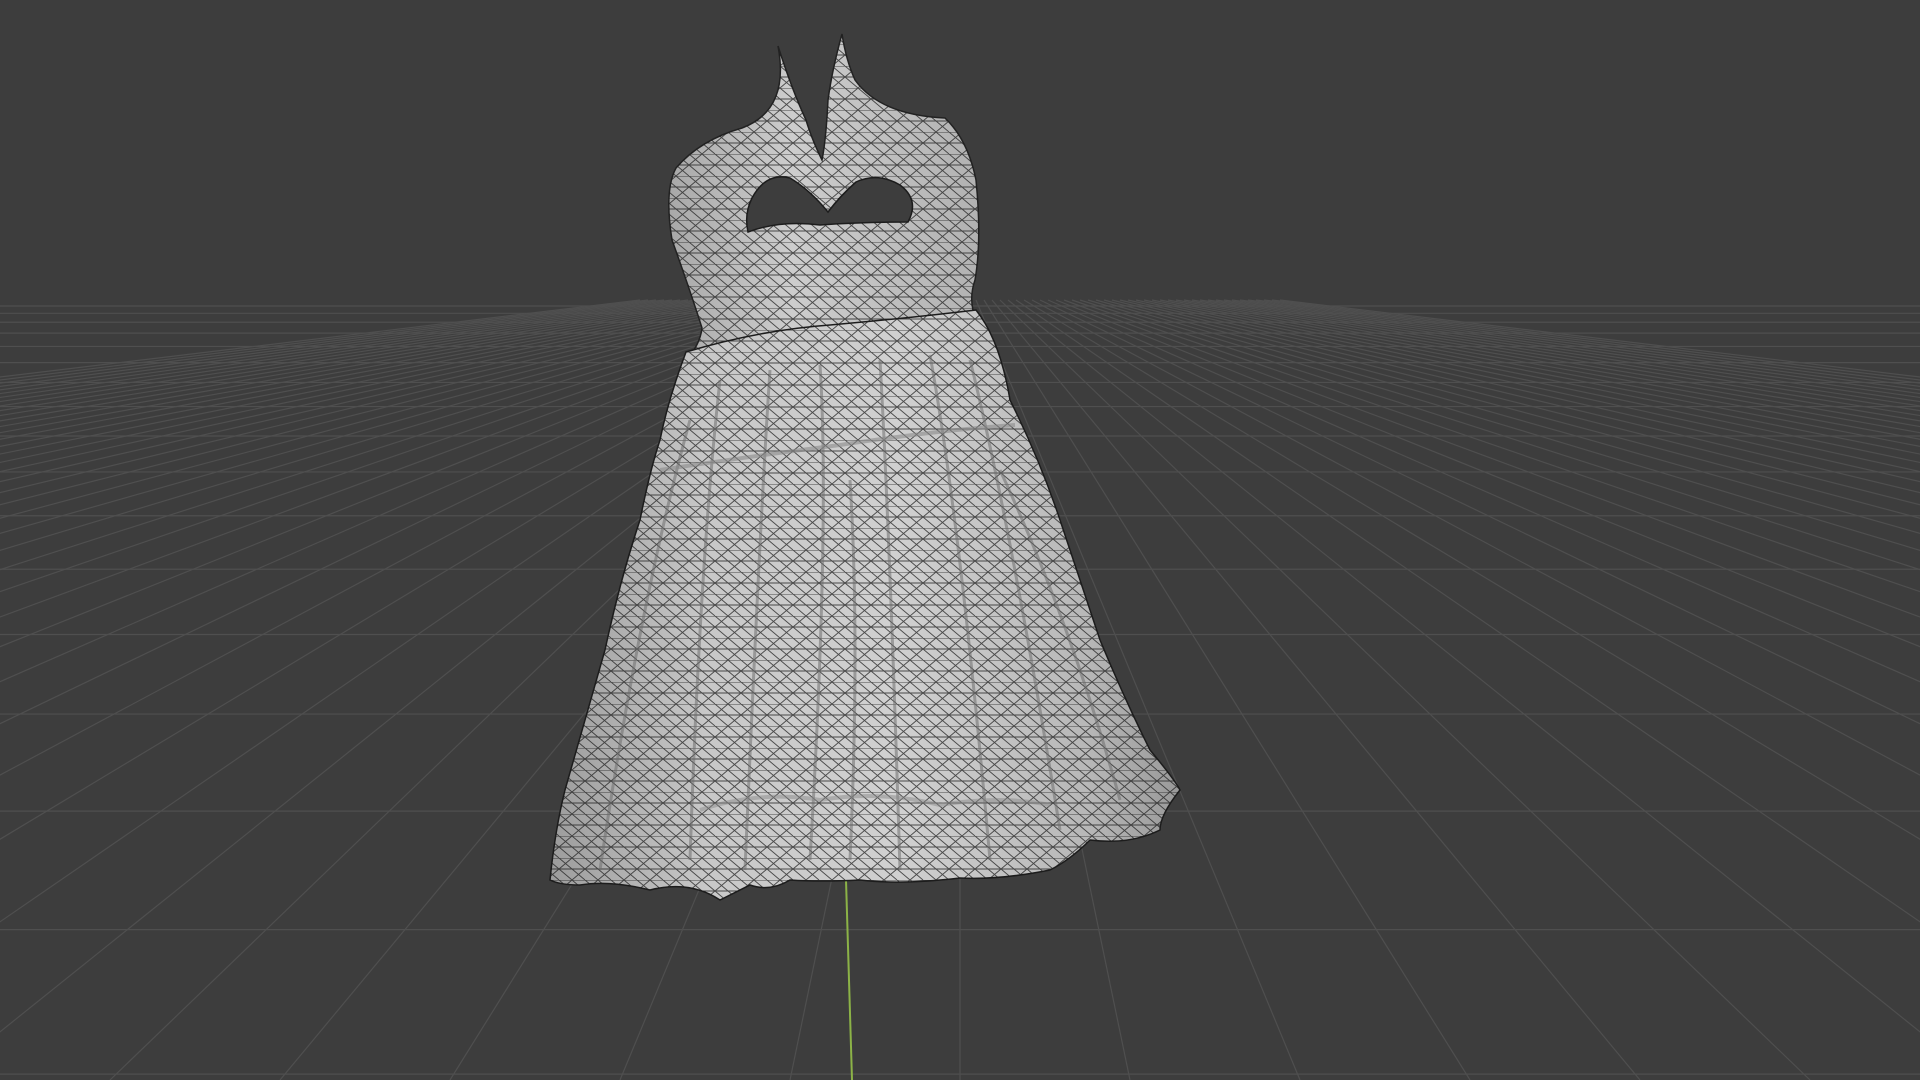 The height and width of the screenshot is (1080, 1920). I want to click on bodice-wire, so click(823, 197).